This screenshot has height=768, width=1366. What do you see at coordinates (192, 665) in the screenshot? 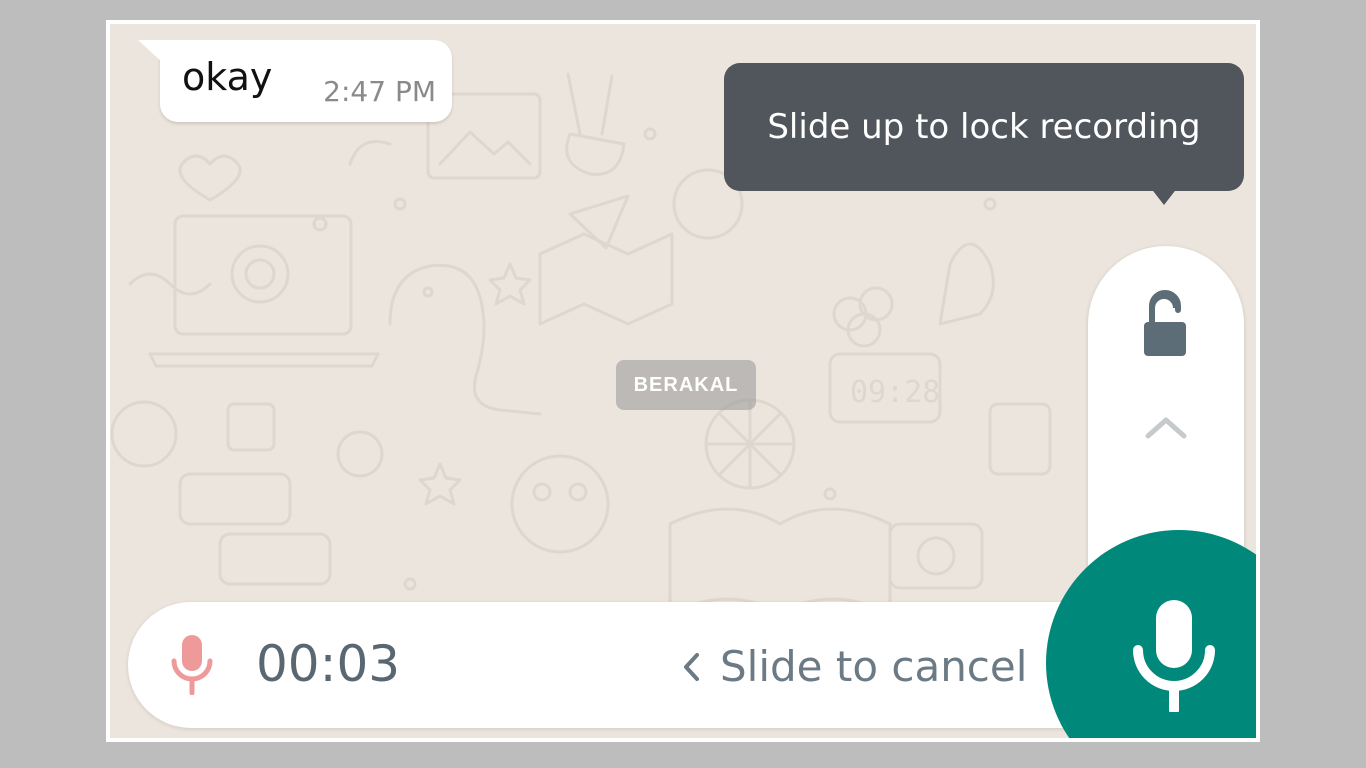
I see `recording-mic-icon` at bounding box center [192, 665].